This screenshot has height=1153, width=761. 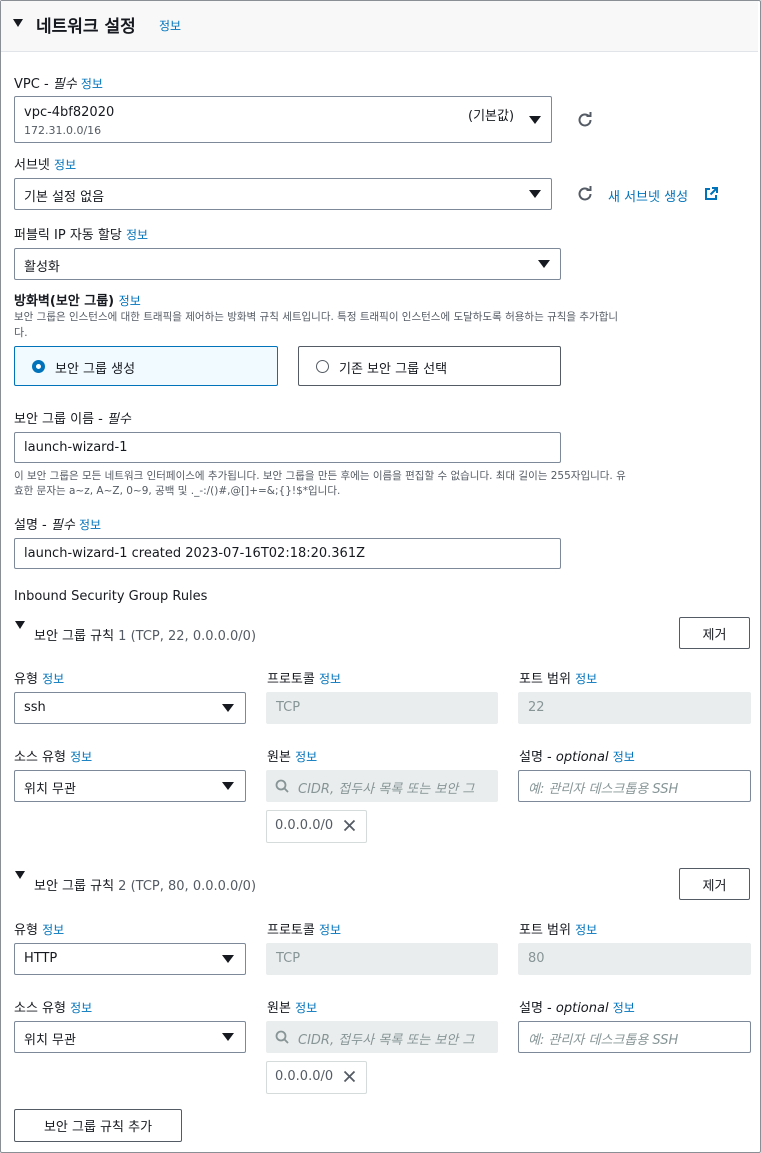 What do you see at coordinates (146, 366) in the screenshot?
I see `radio-create-security-group: 보안 그룹 생성` at bounding box center [146, 366].